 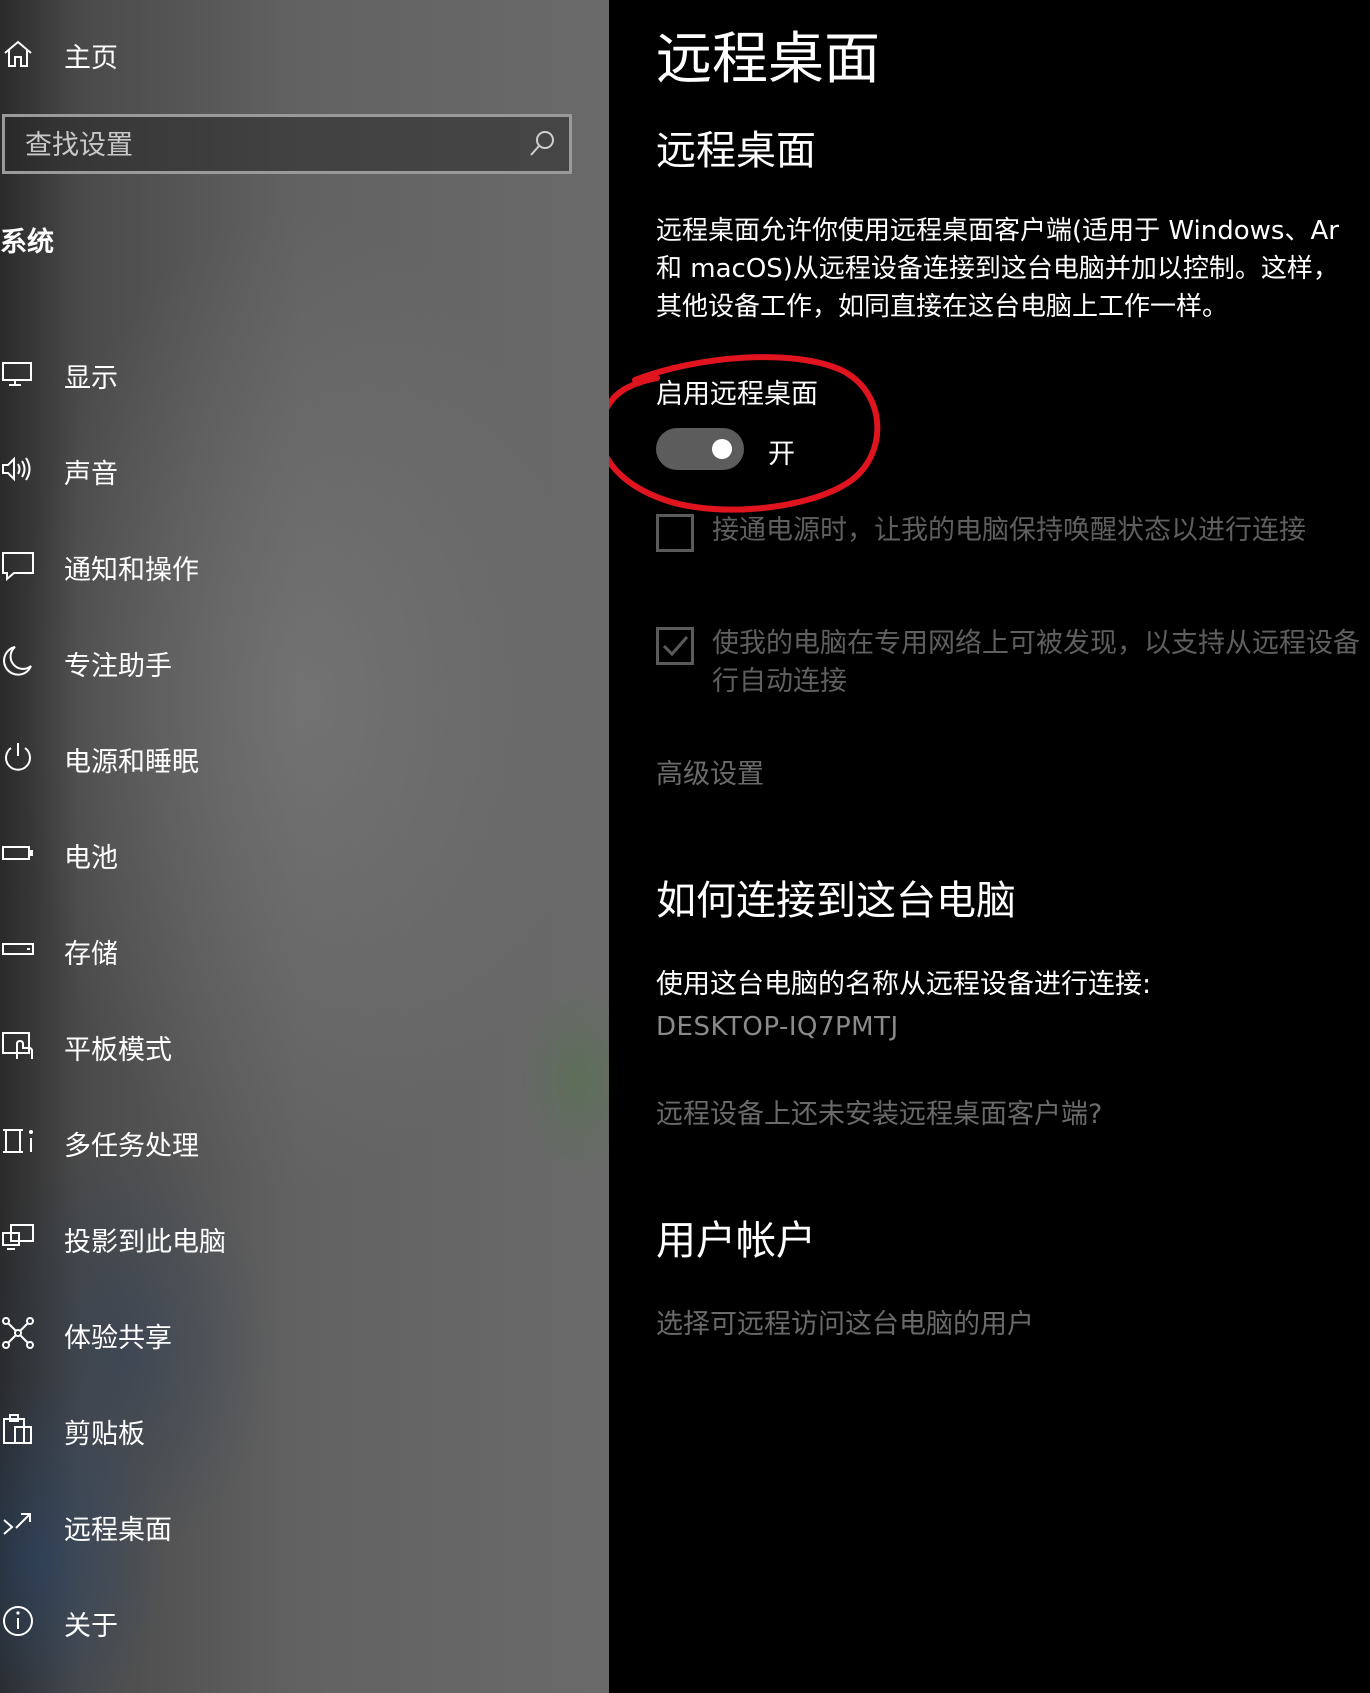 What do you see at coordinates (131, 570) in the screenshot?
I see `sidebar-item-label: 通知和操作` at bounding box center [131, 570].